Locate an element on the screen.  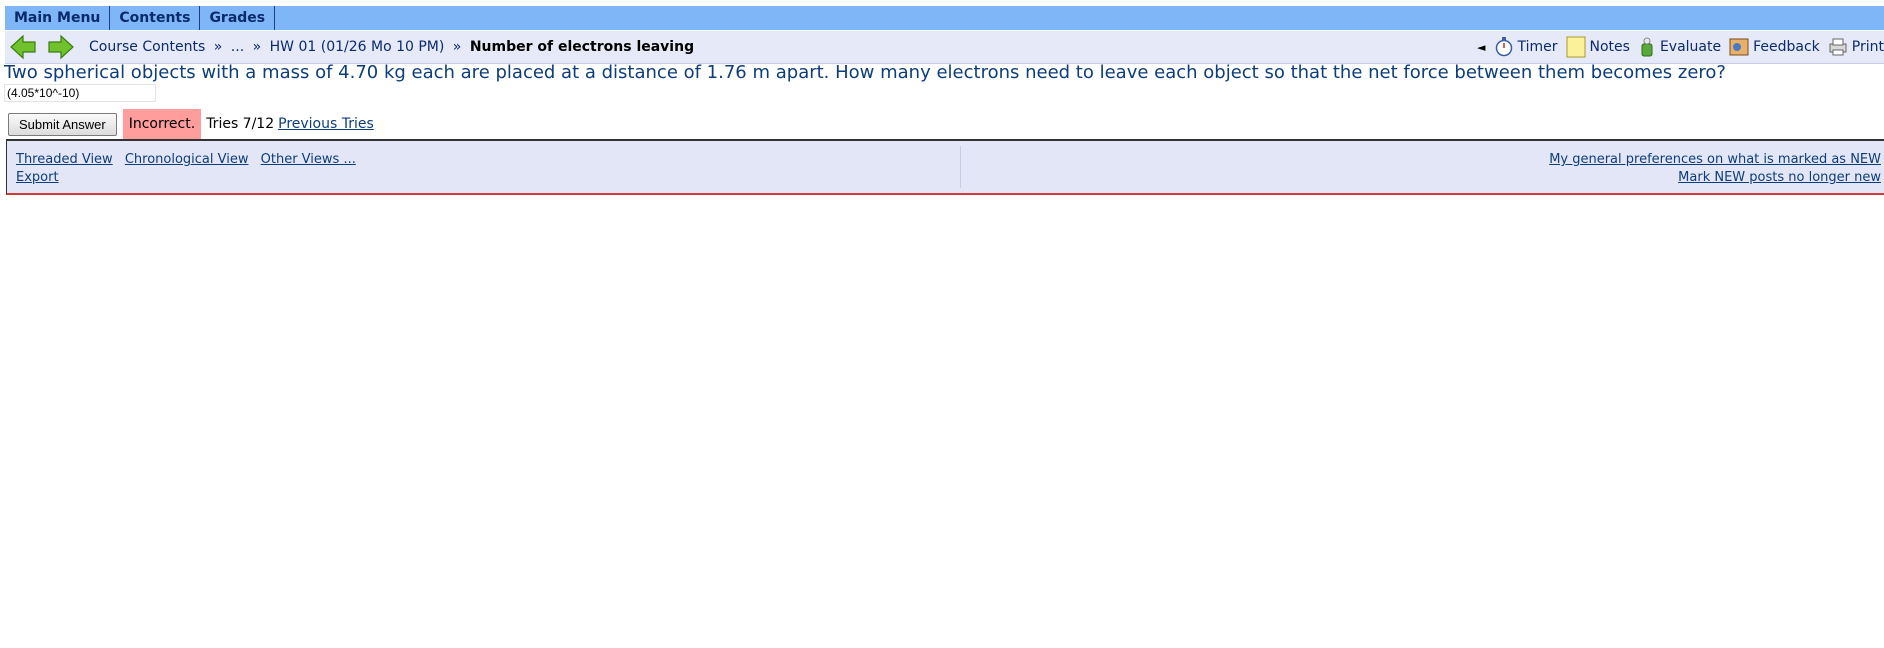
status-badge: Incorrect. is located at coordinates (162, 124).